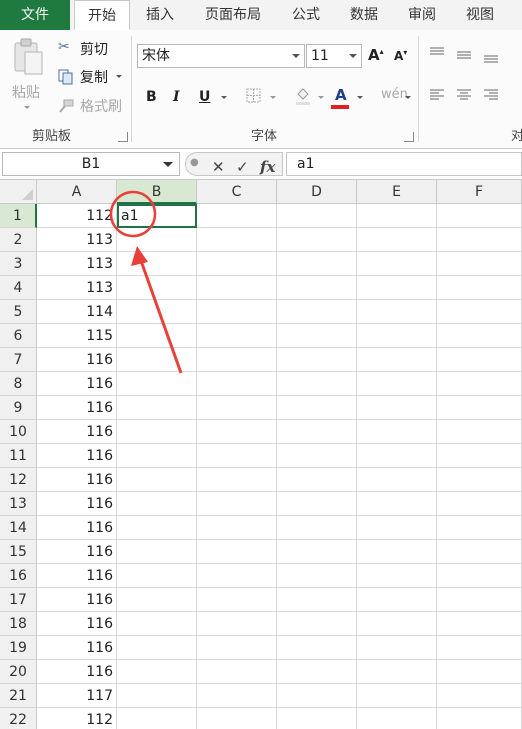 The width and height of the screenshot is (522, 729). Describe the element at coordinates (267, 167) in the screenshot. I see `insert-function-button: fx` at that location.